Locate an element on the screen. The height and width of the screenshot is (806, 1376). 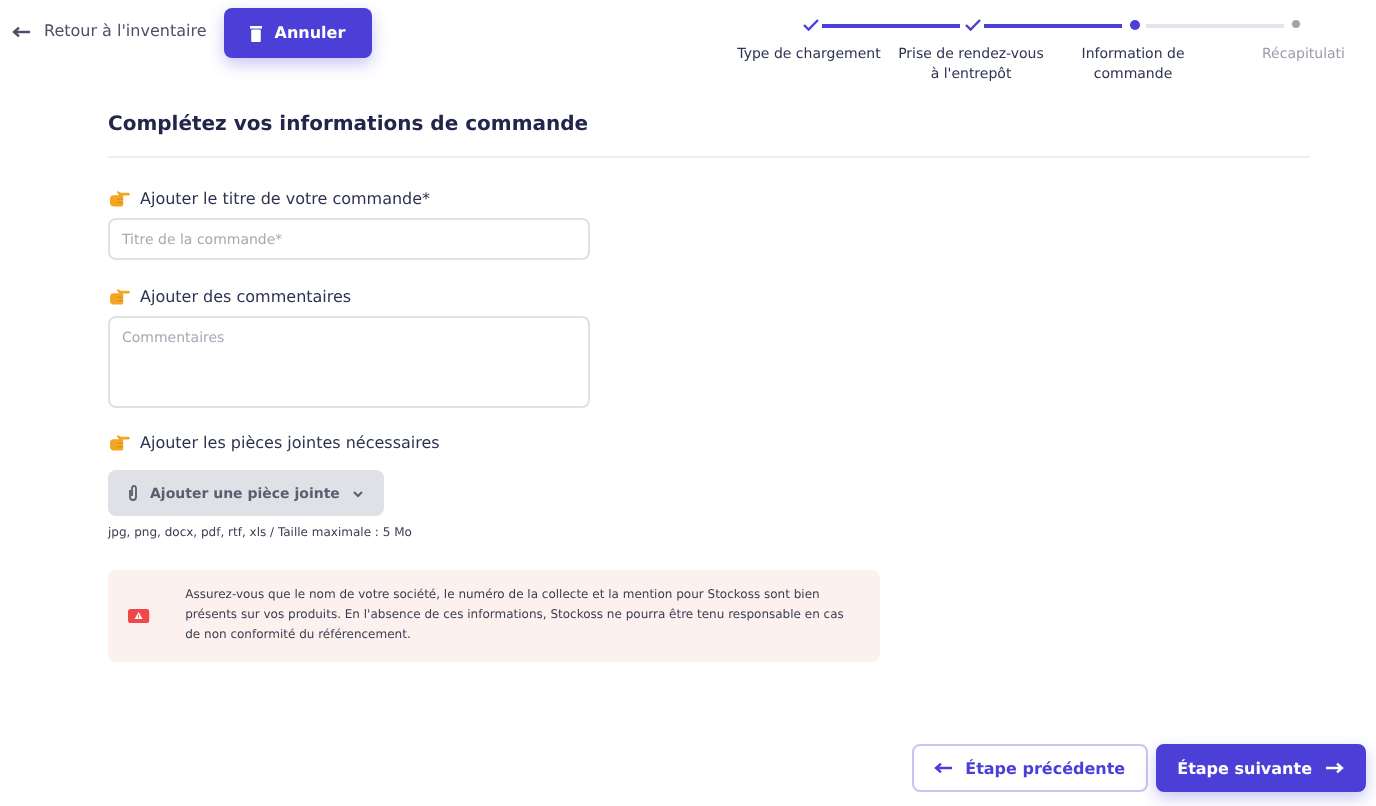
page-heading: Complétez vos informations de commande is located at coordinates (349, 125).